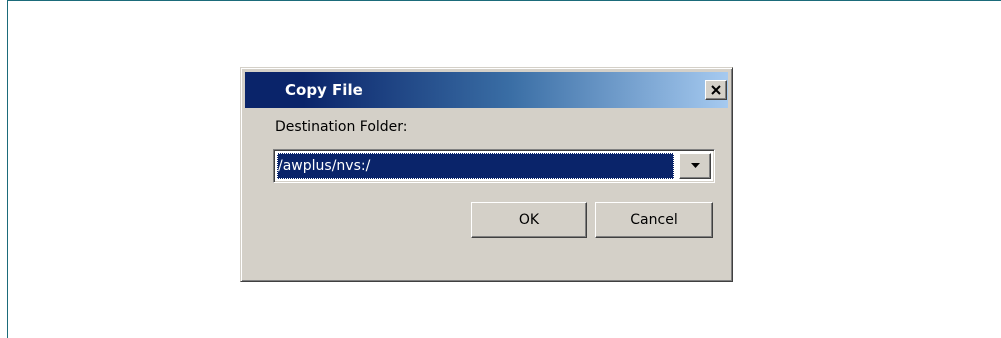 This screenshot has width=1001, height=338. What do you see at coordinates (486, 90) in the screenshot?
I see `dialog-titlebar: Copy File` at bounding box center [486, 90].